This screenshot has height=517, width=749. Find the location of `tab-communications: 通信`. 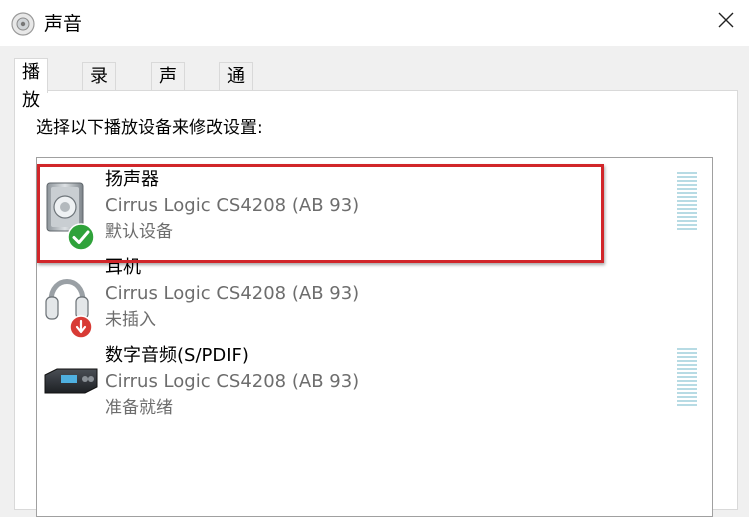

tab-communications: 通信 is located at coordinates (236, 88).